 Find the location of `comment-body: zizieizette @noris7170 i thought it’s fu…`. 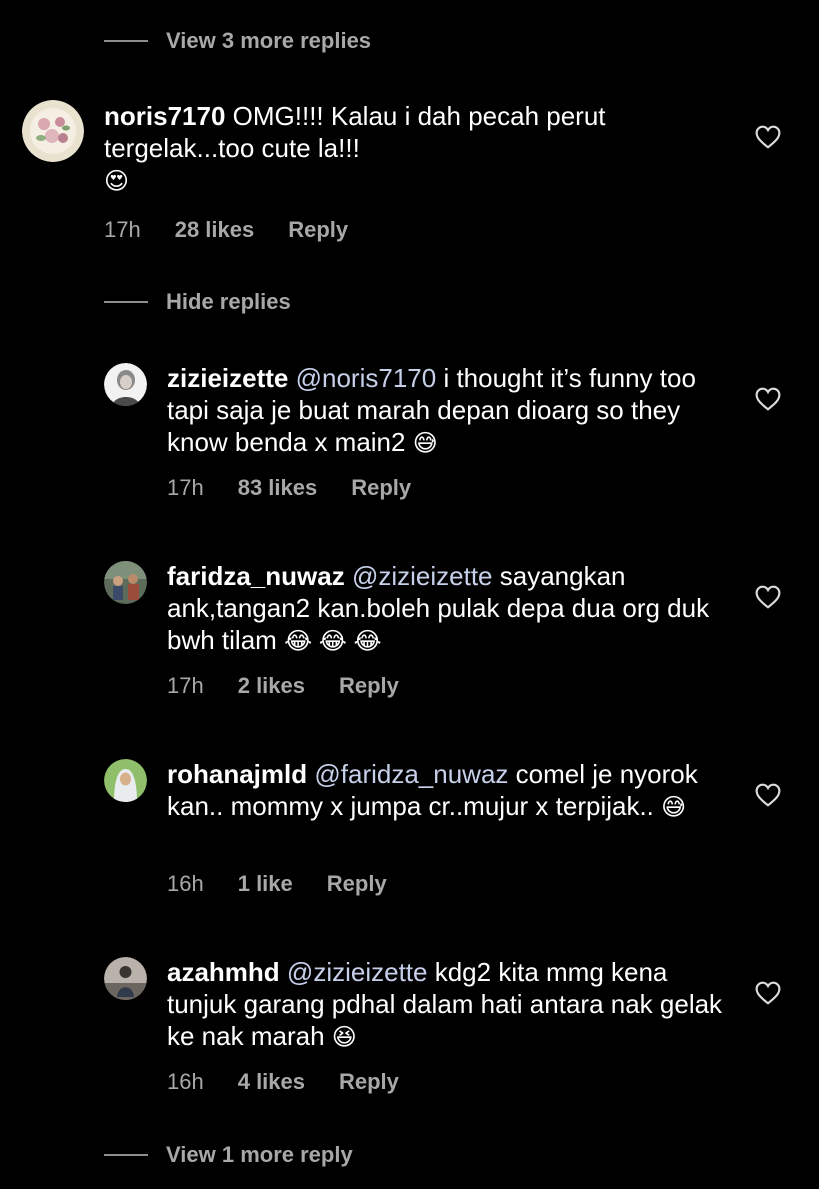

comment-body: zizieizette @noris7170 i thought it’s fu… is located at coordinates (447, 411).